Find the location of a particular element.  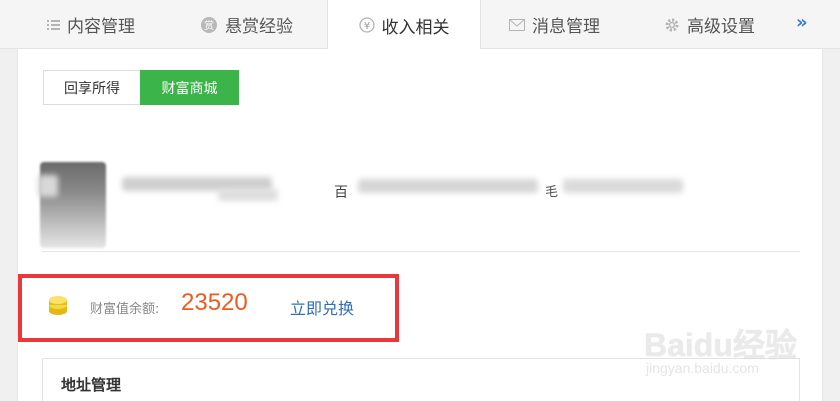

tab-advanced-settings: 高级设置 is located at coordinates (709, 24).